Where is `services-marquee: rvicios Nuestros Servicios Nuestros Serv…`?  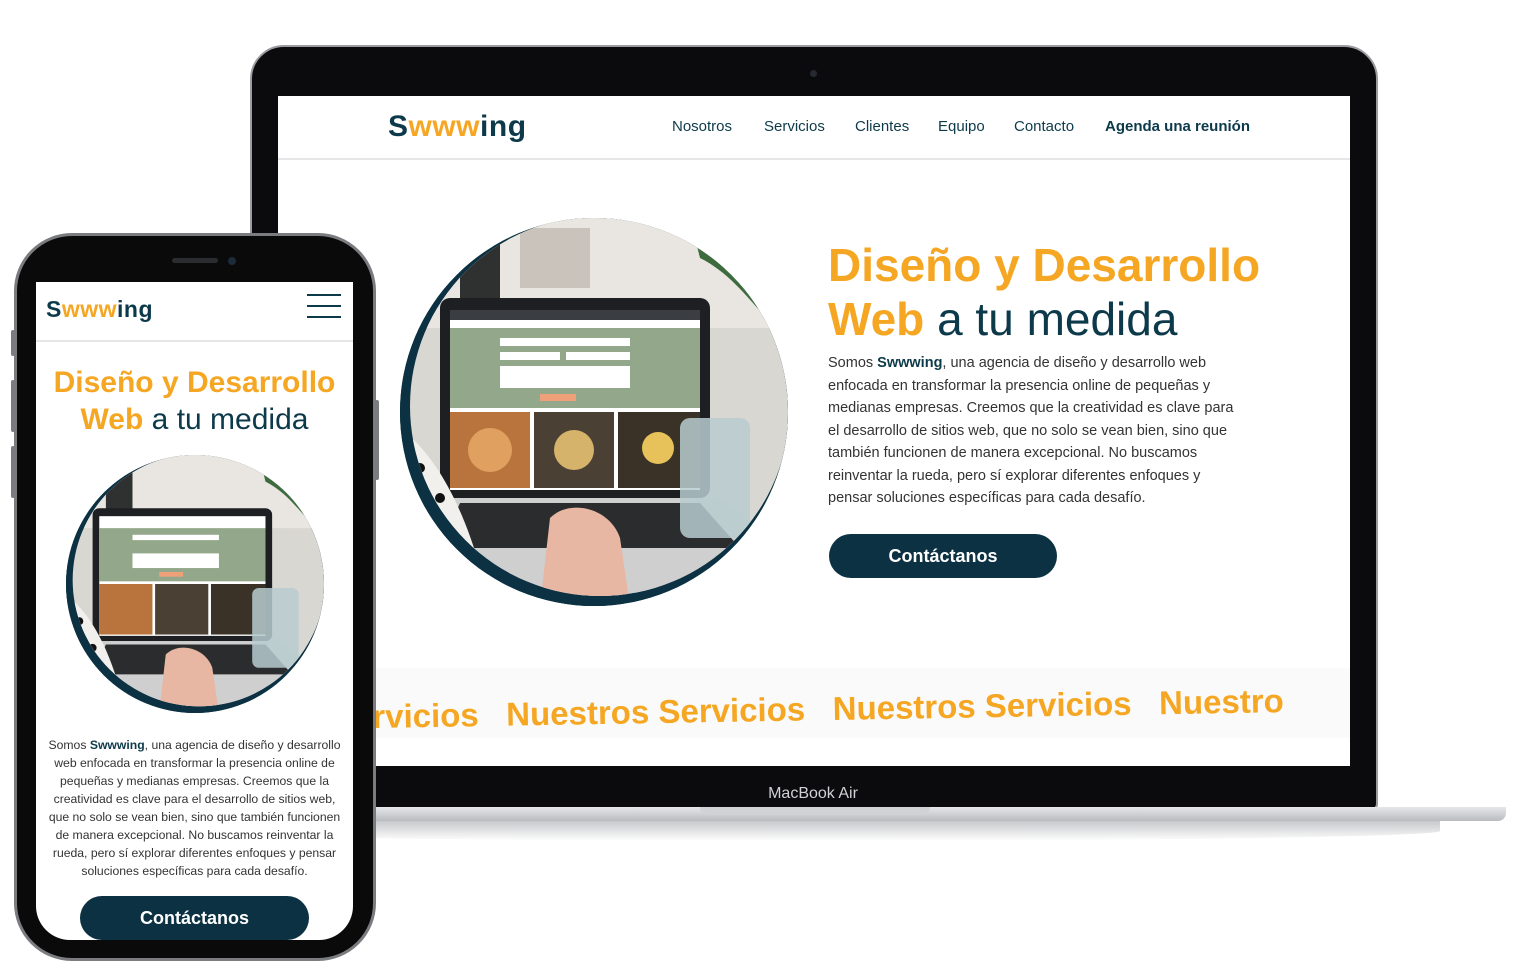
services-marquee: rvicios Nuestros Servicios Nuestros Serv… is located at coordinates (814, 703).